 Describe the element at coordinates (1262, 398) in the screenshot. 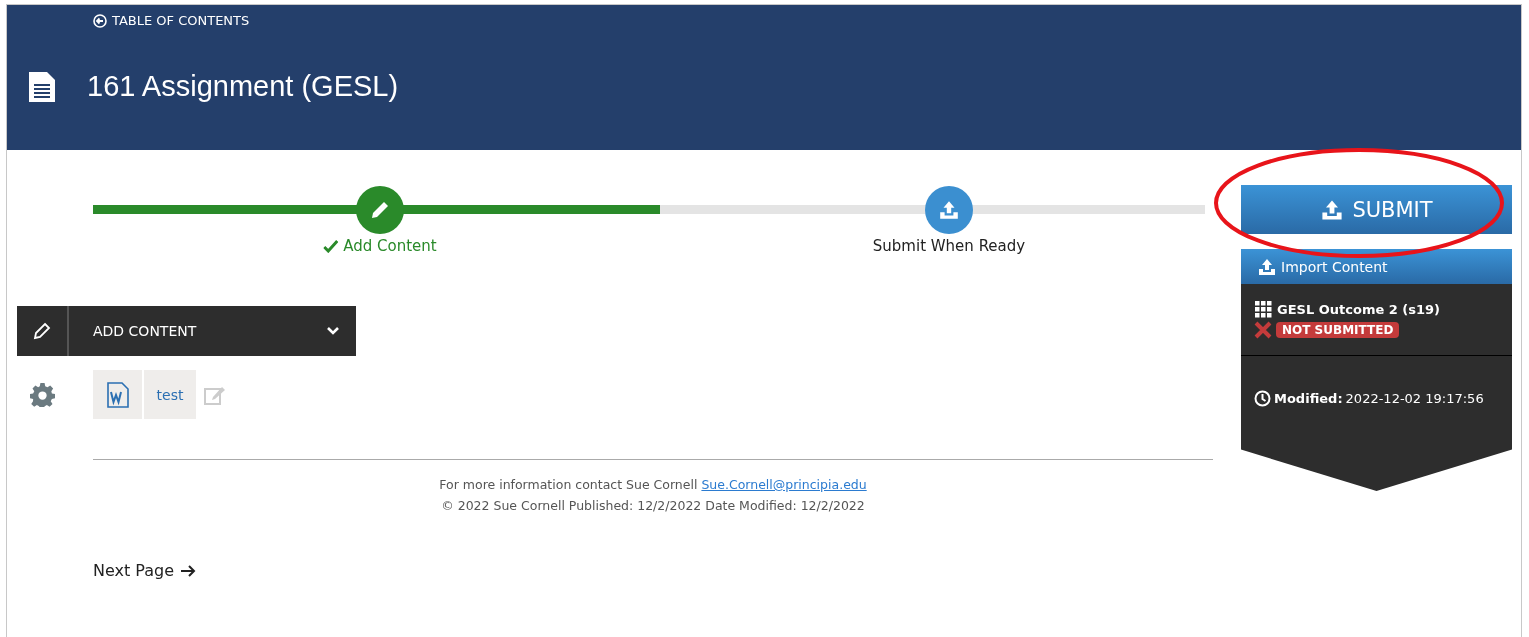

I see `clock-icon` at that location.